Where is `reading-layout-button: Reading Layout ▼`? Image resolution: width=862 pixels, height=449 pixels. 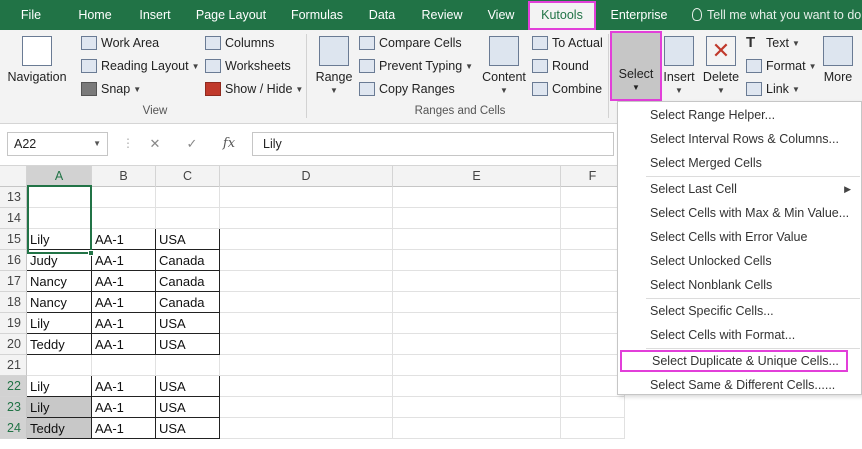
reading-layout-button: Reading Layout ▼ is located at coordinates (140, 66).